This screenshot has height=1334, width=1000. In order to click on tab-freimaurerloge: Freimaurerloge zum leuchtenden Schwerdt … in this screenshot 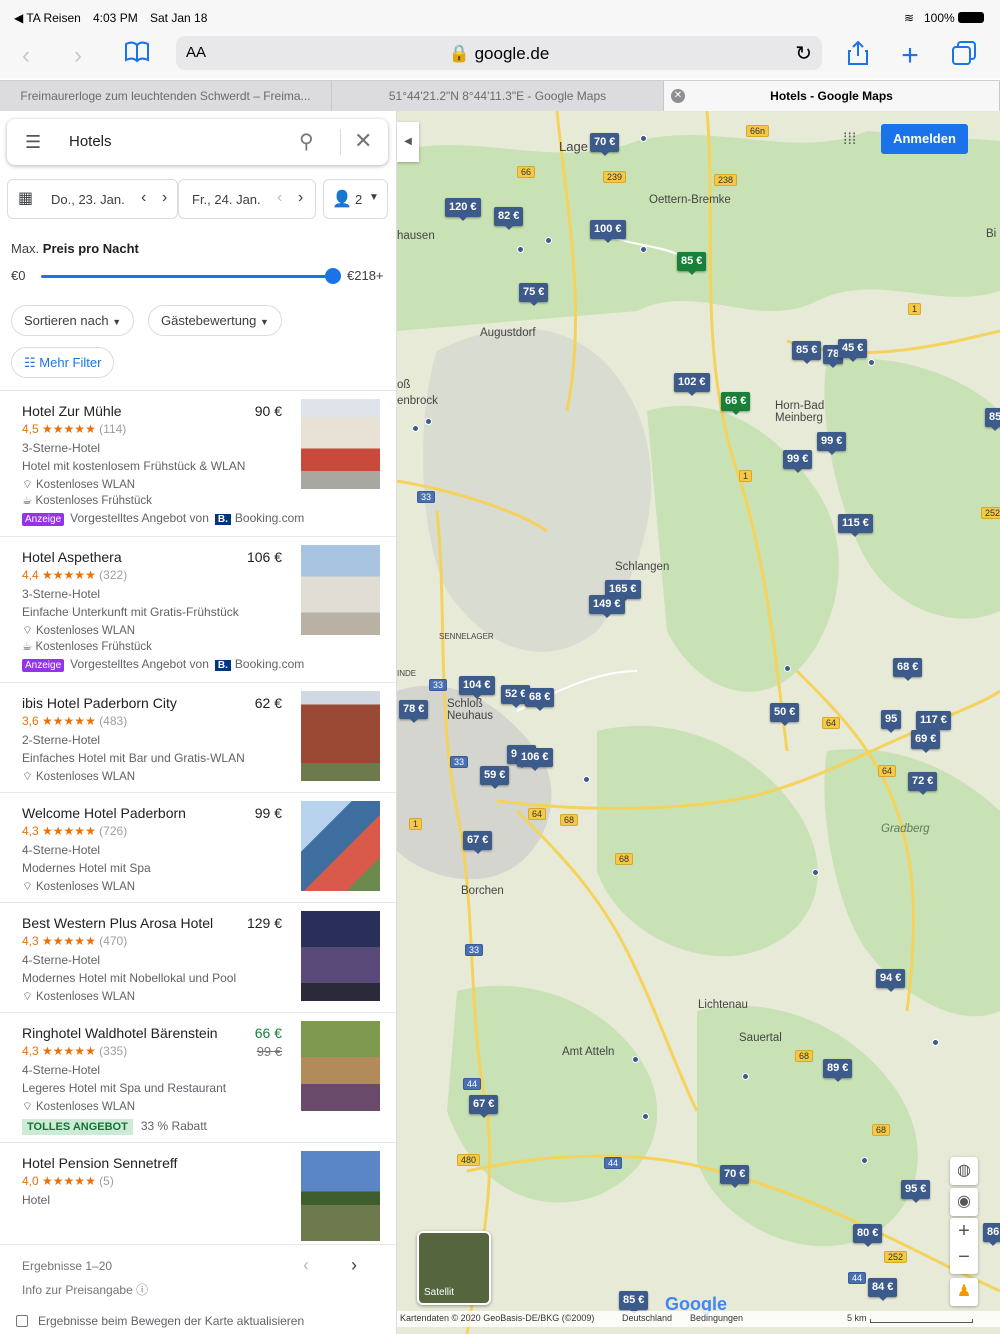, I will do `click(166, 96)`.